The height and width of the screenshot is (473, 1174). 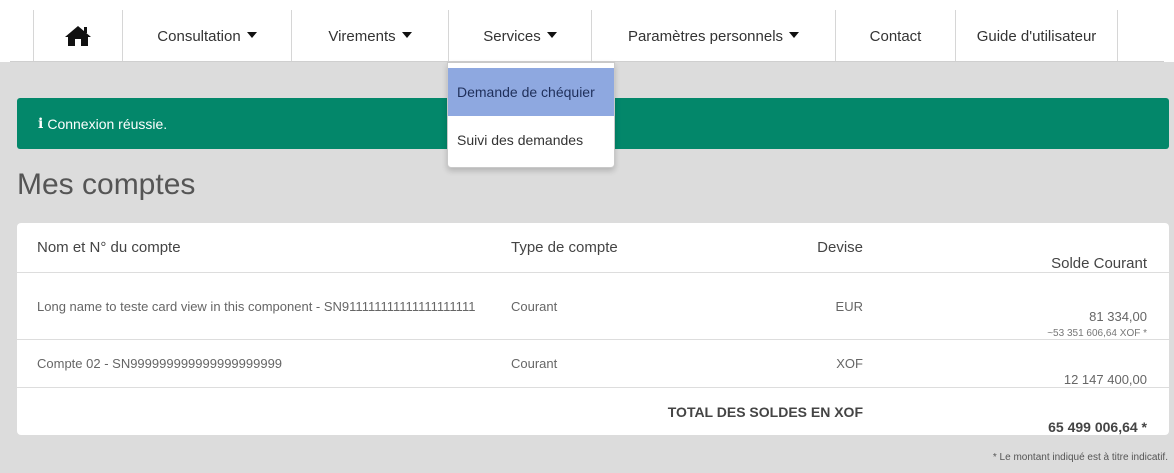 I want to click on page-title: Mes comptes, so click(x=106, y=184).